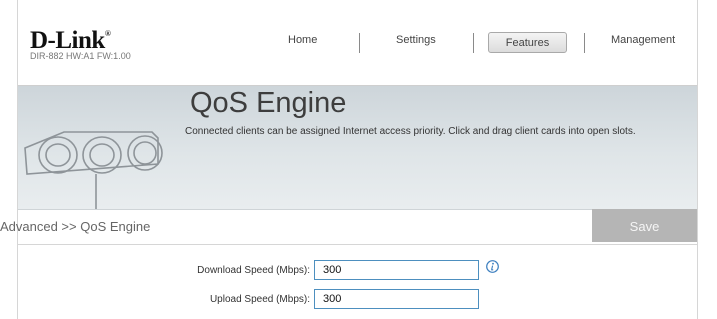 This screenshot has height=319, width=717. Describe the element at coordinates (302, 40) in the screenshot. I see `nav-home: Home` at that location.